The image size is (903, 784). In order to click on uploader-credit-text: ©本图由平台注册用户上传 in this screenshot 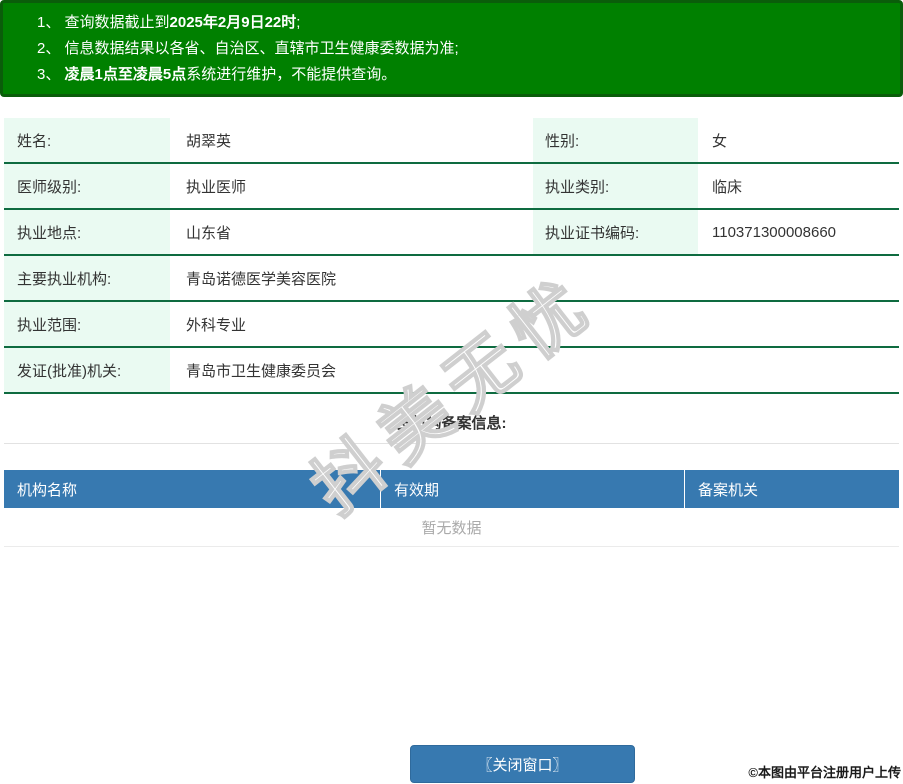, I will do `click(824, 772)`.